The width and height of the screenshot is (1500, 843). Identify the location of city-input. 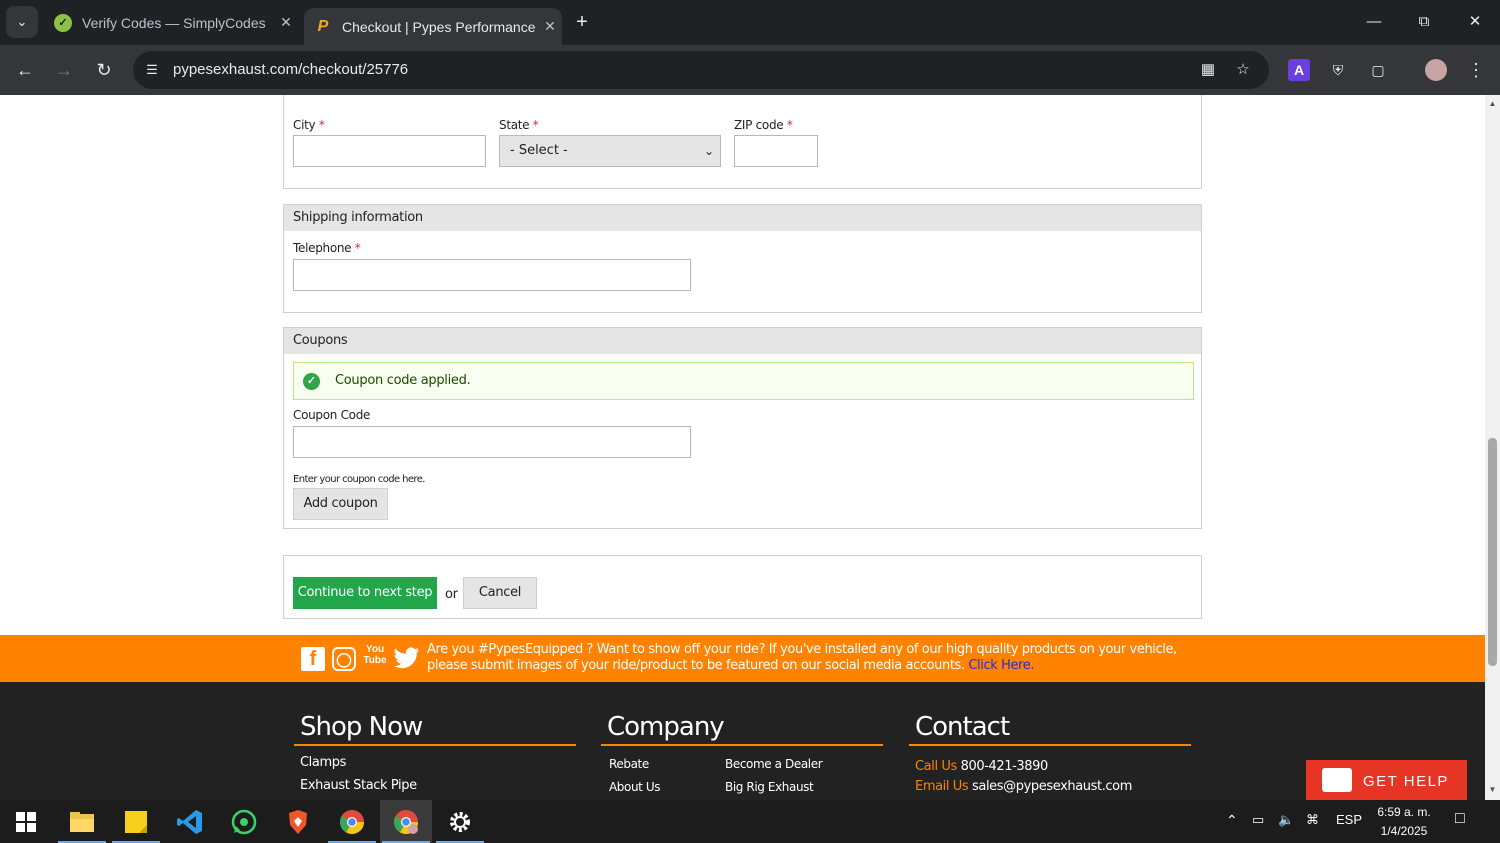
(389, 151).